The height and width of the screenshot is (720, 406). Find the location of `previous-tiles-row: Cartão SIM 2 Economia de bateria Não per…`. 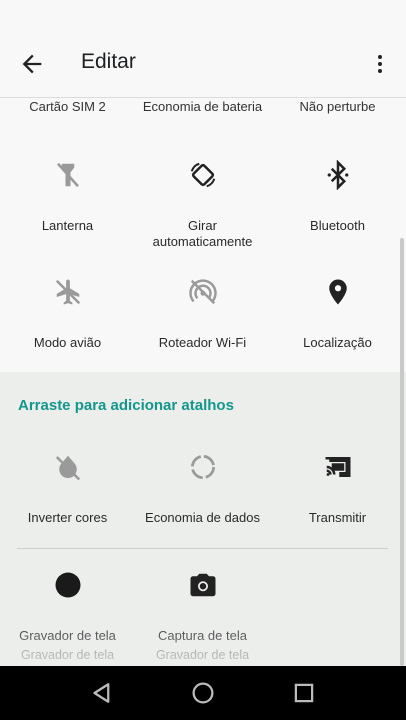

previous-tiles-row: Cartão SIM 2 Economia de bateria Não per… is located at coordinates (203, 109).